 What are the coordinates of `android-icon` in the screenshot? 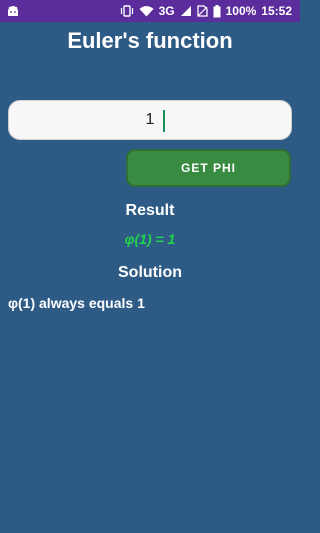 It's located at (13, 11).